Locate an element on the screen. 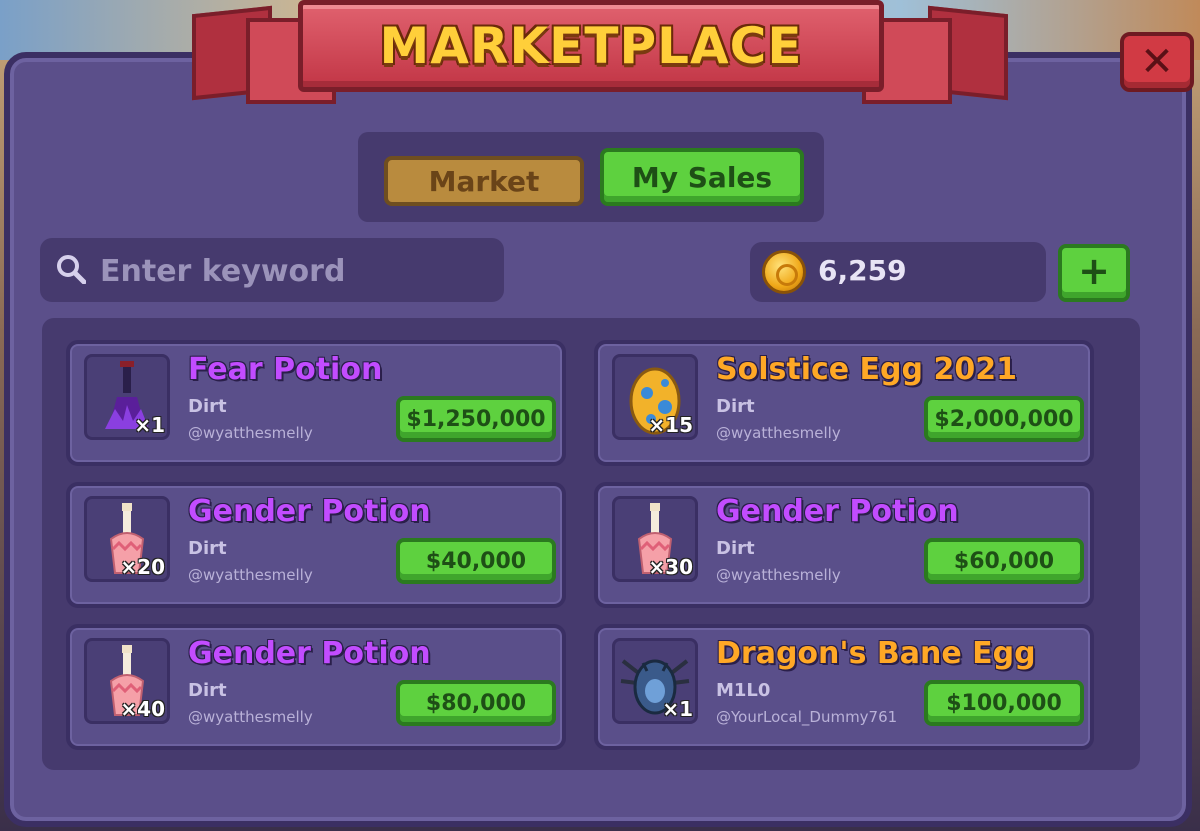  item-quantity: ×20 is located at coordinates (142, 567).